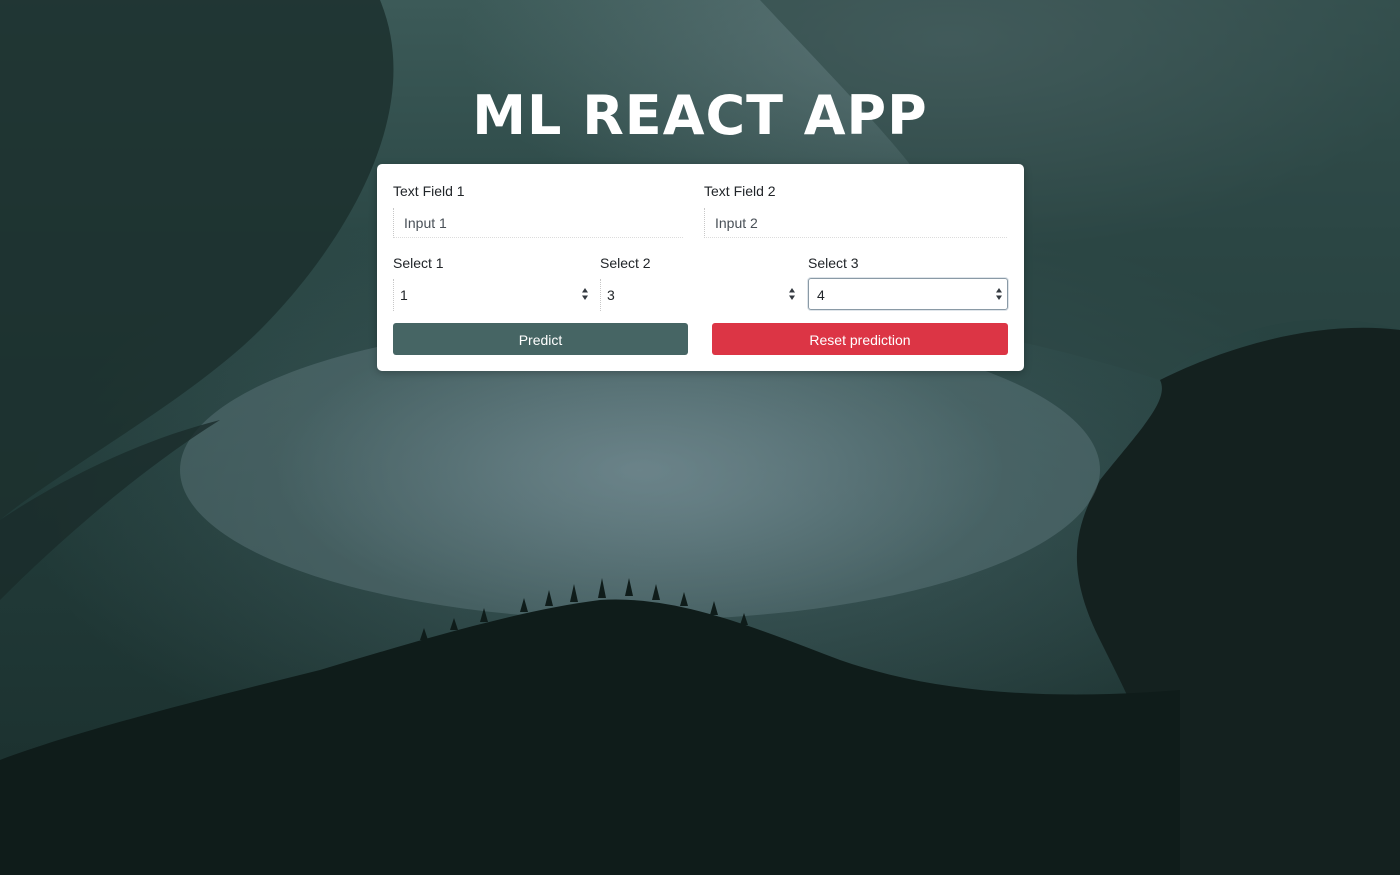 The height and width of the screenshot is (875, 1400). What do you see at coordinates (700, 295) in the screenshot?
I see `select-2-dropdown: 3` at bounding box center [700, 295].